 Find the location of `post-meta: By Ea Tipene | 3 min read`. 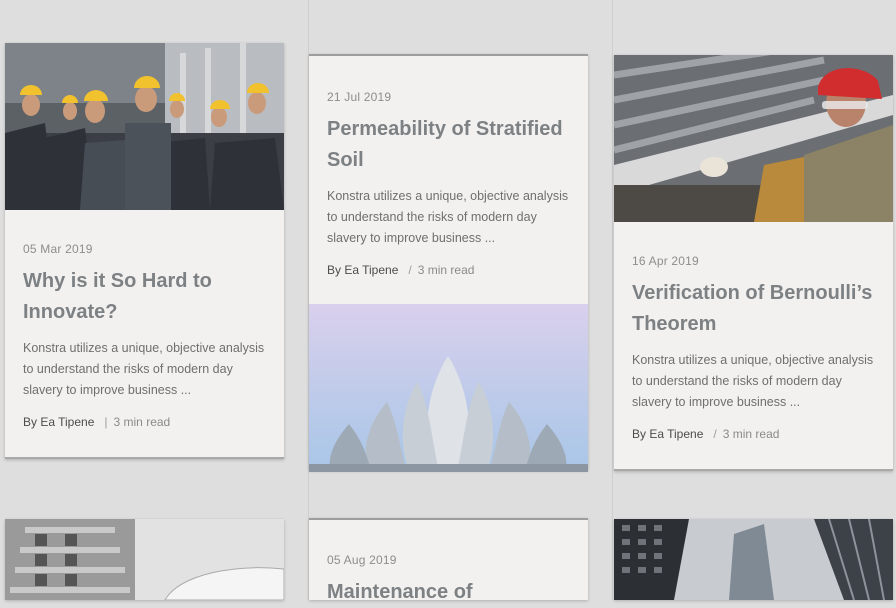

post-meta: By Ea Tipene | 3 min read is located at coordinates (144, 422).